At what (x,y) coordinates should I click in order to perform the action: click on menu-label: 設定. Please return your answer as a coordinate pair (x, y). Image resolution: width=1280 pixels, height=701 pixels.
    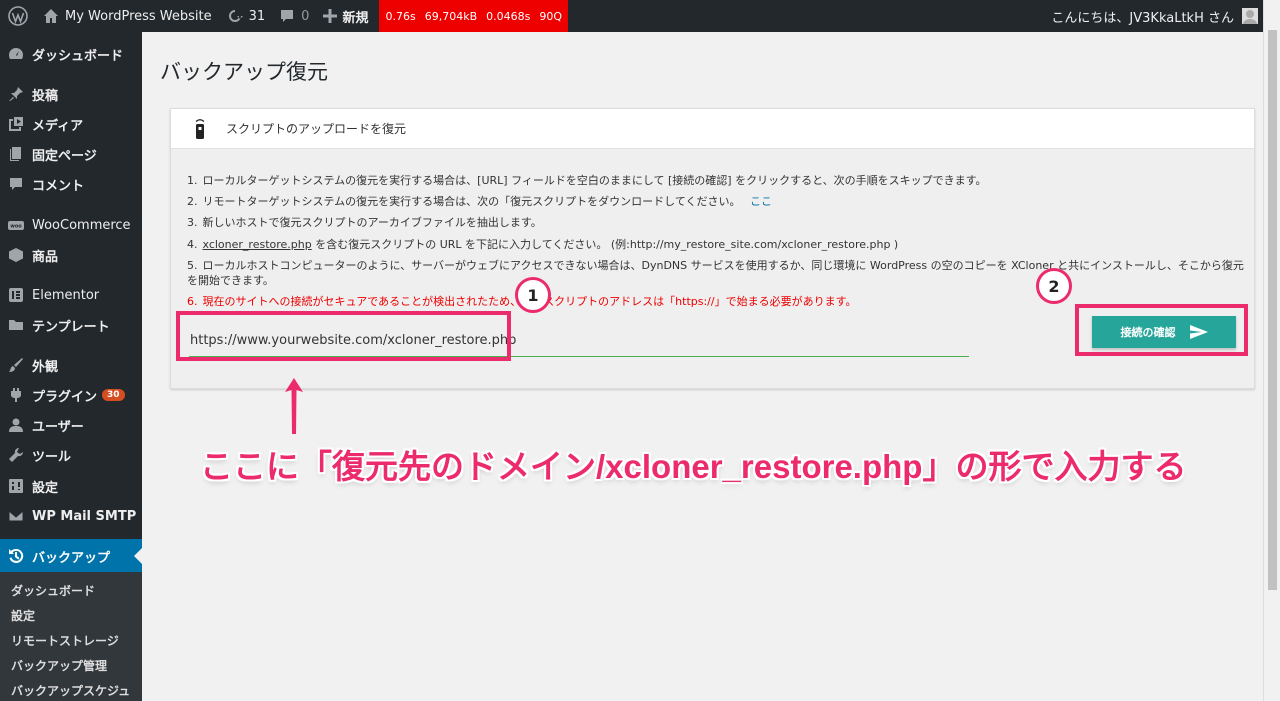
    Looking at the image, I should click on (45, 488).